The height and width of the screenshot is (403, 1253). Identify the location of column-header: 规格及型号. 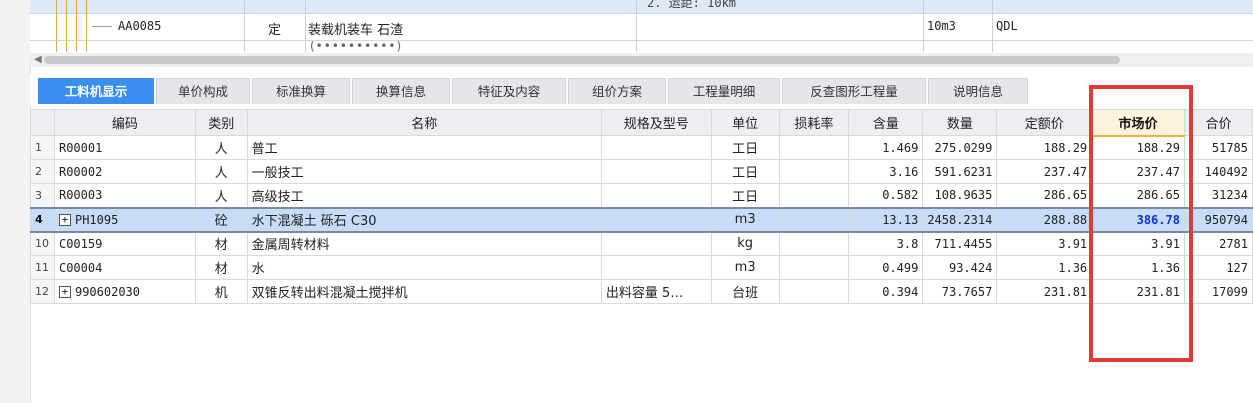
(656, 122).